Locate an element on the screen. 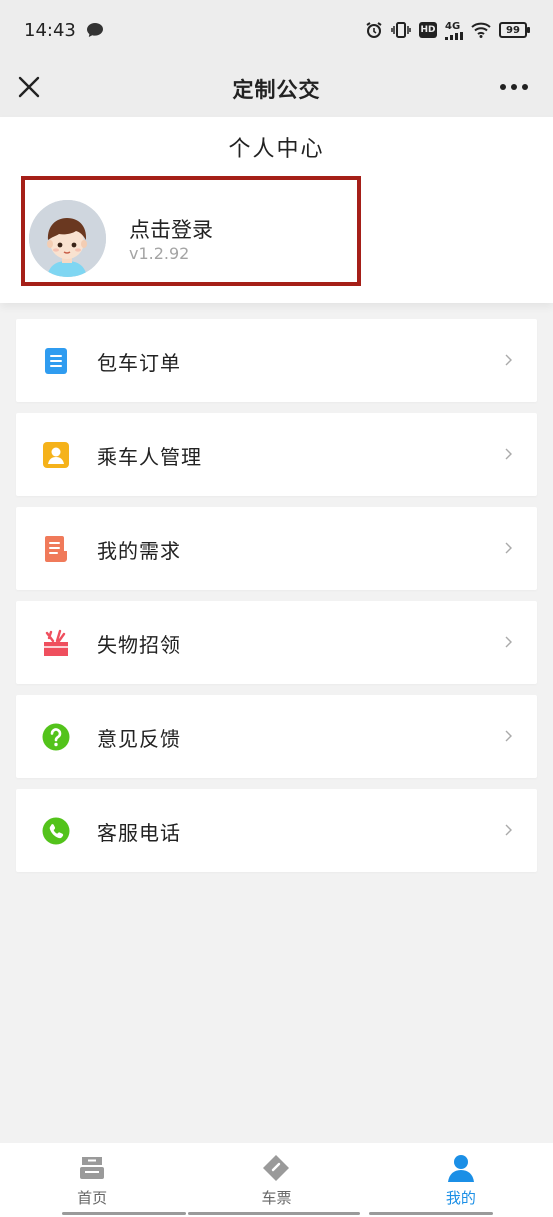  avatar-boy-icon is located at coordinates (67, 238).